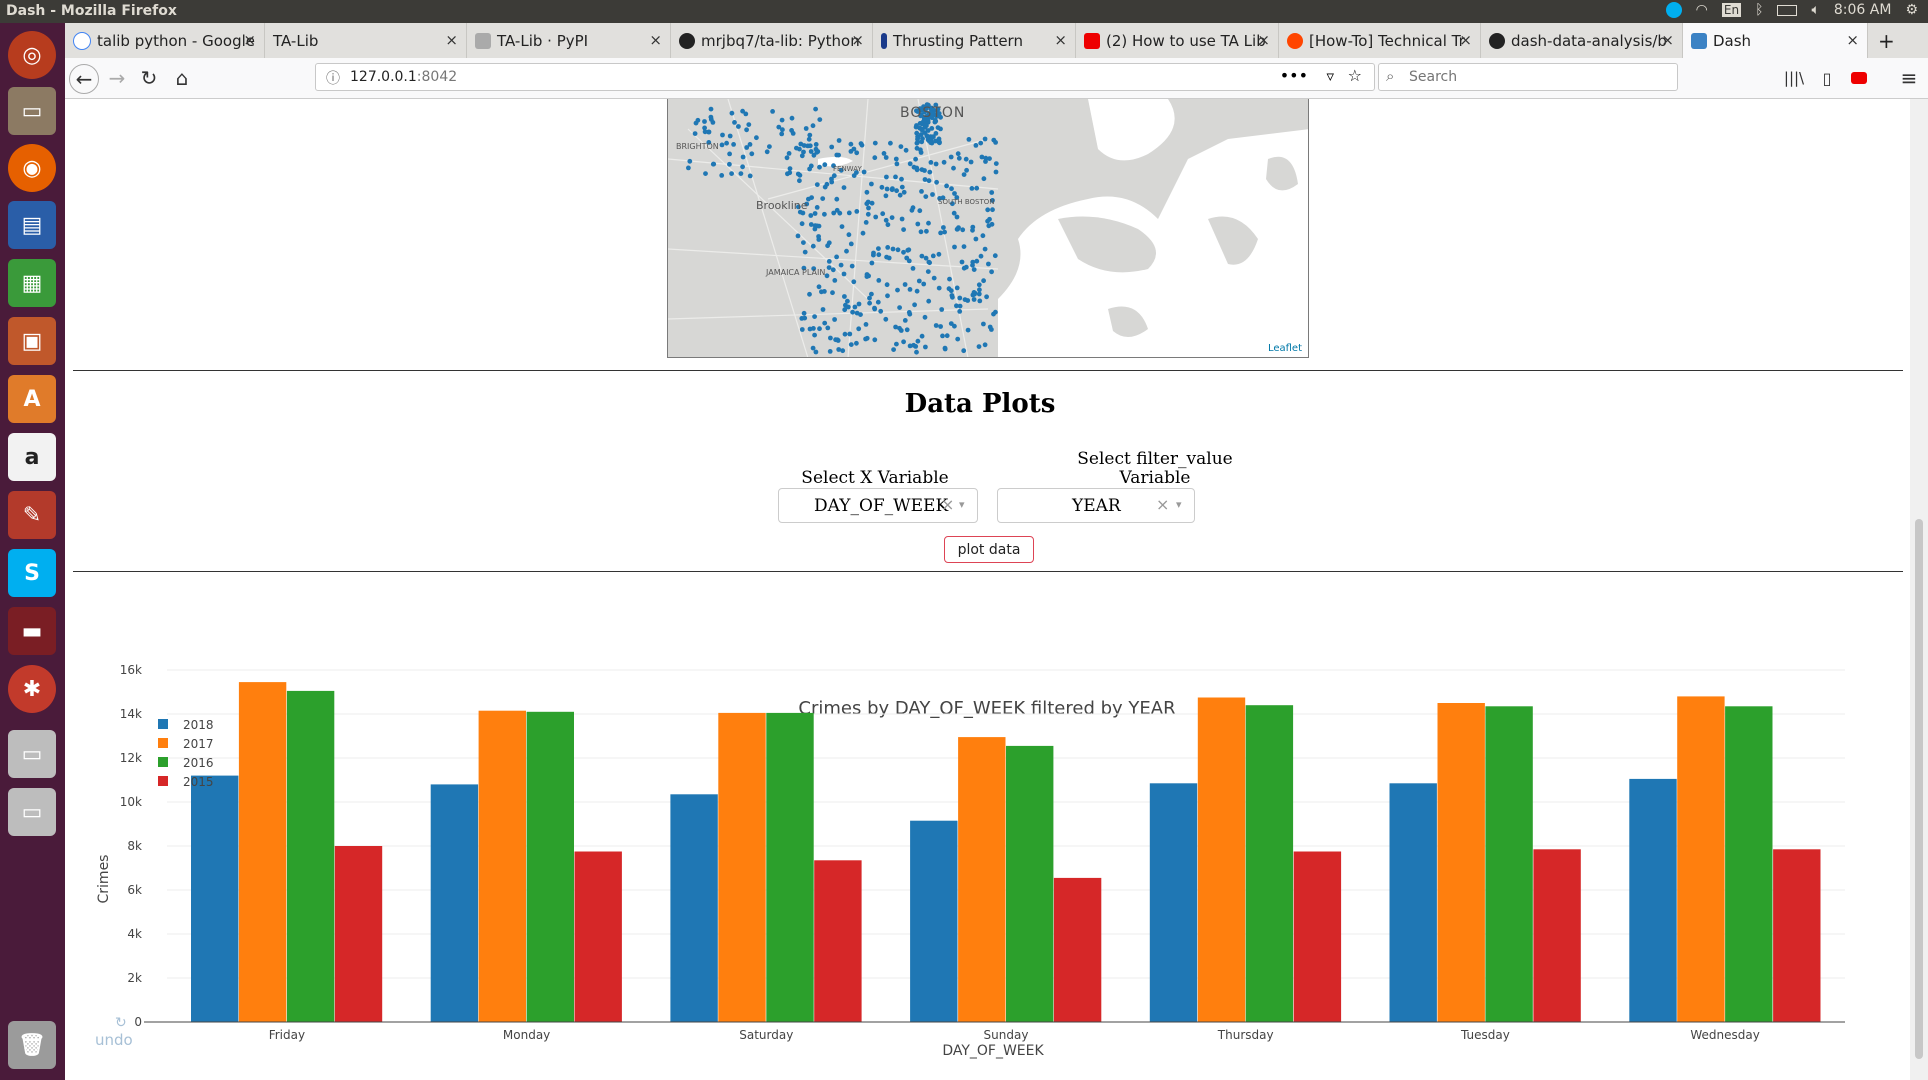 The width and height of the screenshot is (1928, 1080). What do you see at coordinates (149, 78) in the screenshot?
I see `reload-icon: ↻` at bounding box center [149, 78].